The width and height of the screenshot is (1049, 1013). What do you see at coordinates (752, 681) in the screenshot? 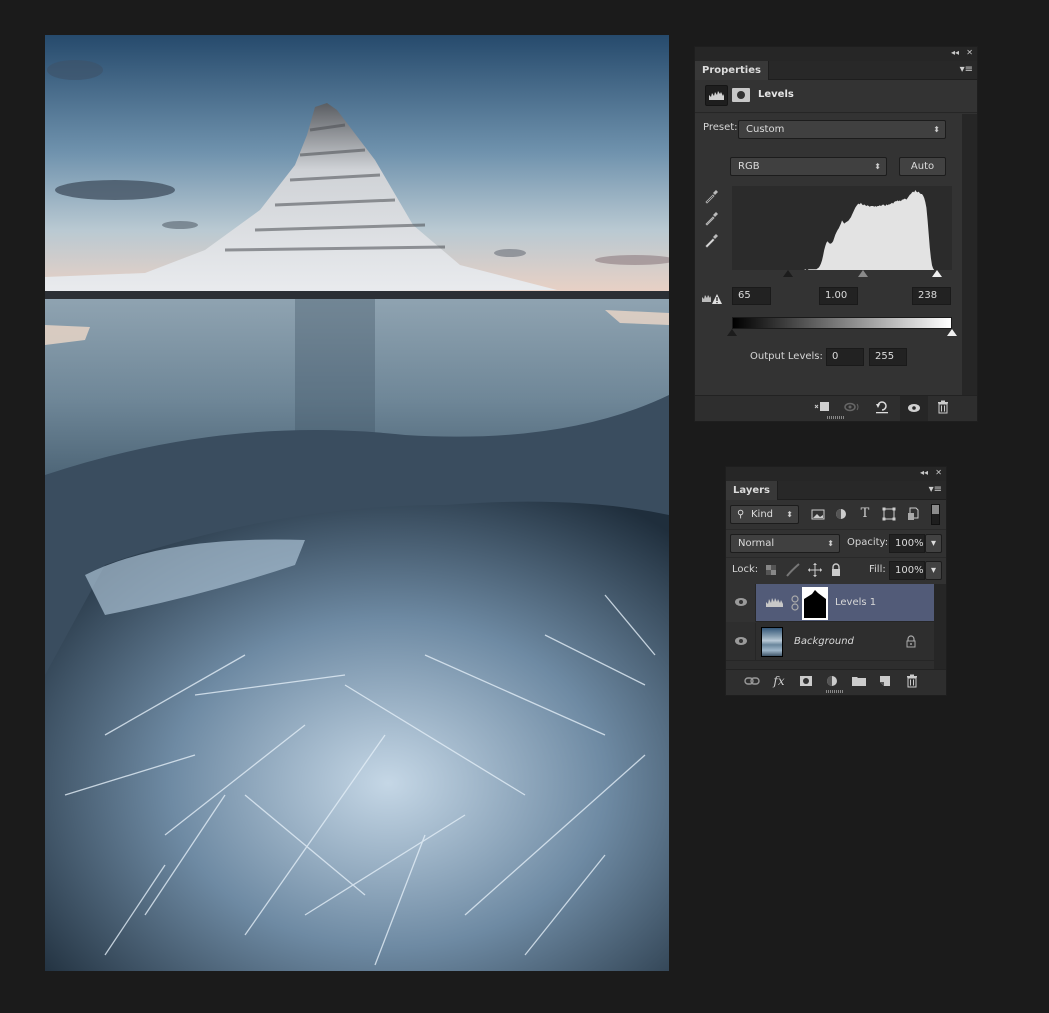
I see `link-layers-icon` at bounding box center [752, 681].